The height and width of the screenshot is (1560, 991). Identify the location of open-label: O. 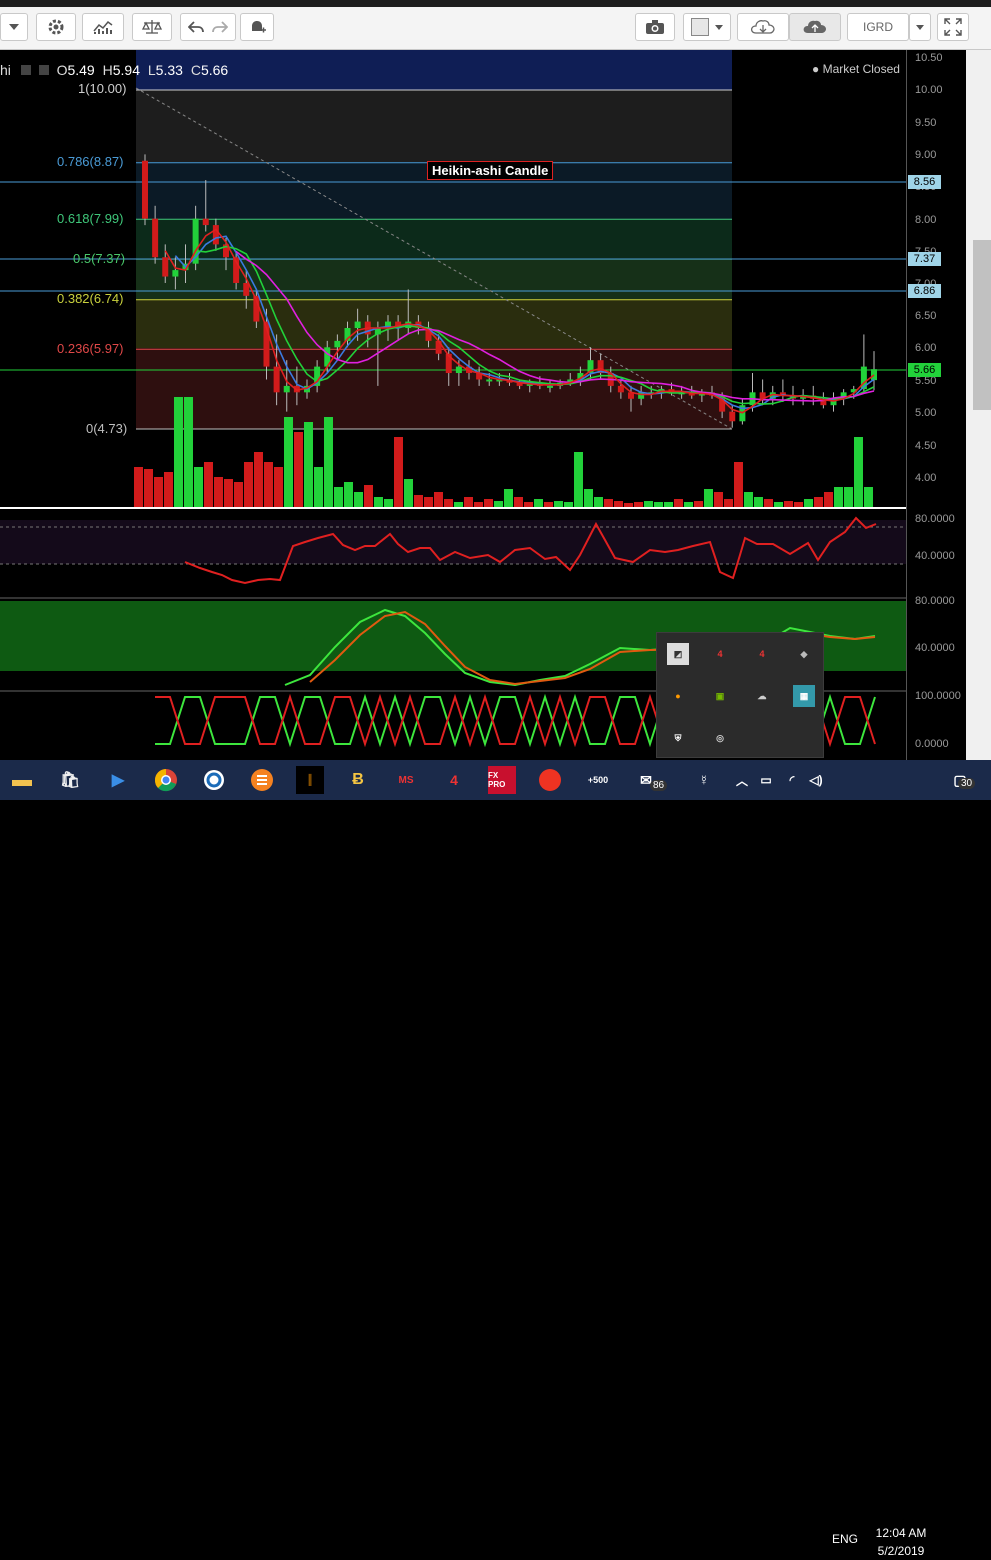
(62, 70).